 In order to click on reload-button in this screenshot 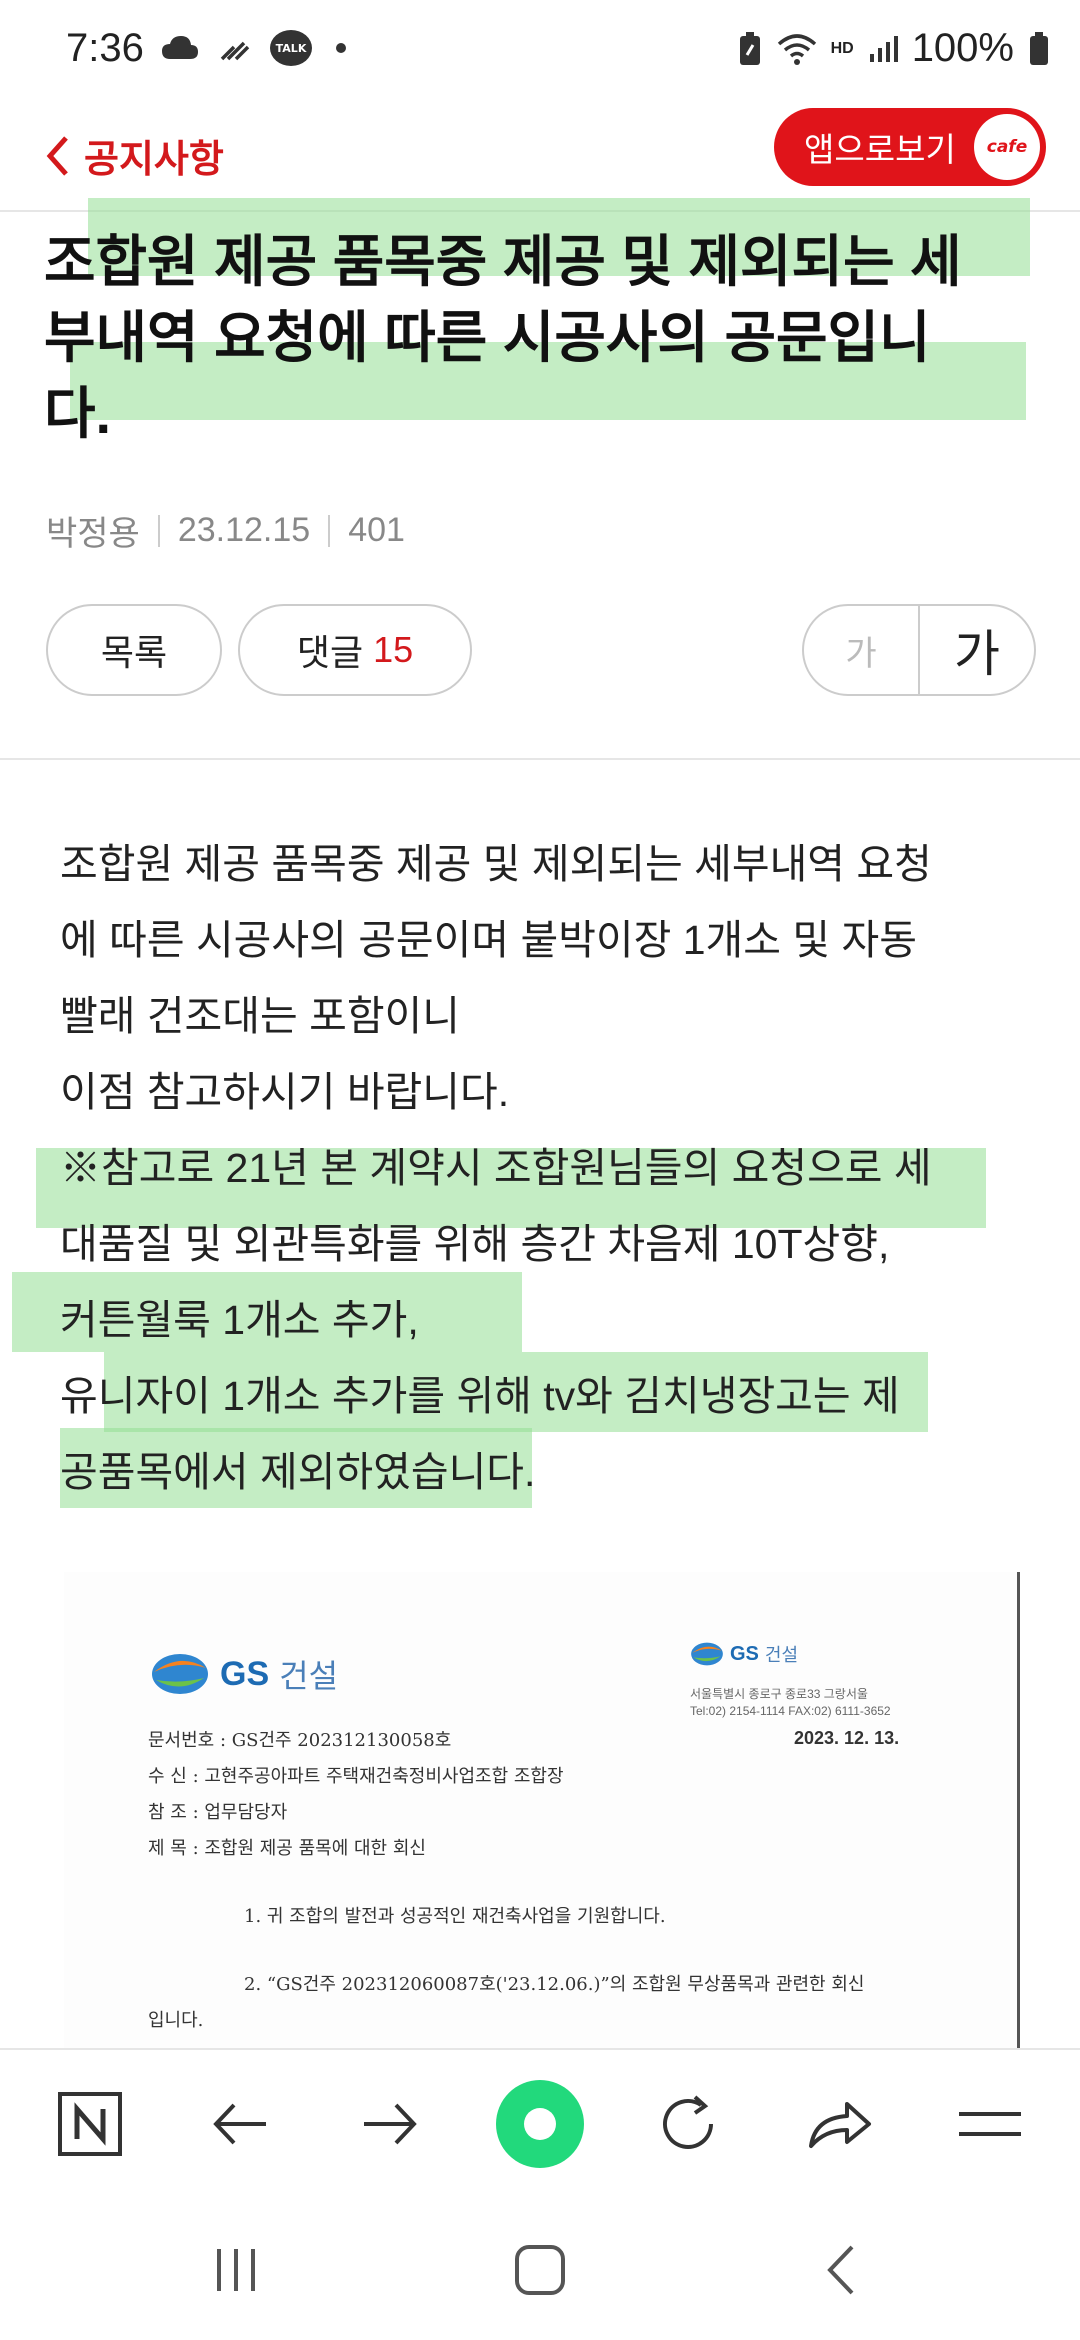, I will do `click(688, 2124)`.